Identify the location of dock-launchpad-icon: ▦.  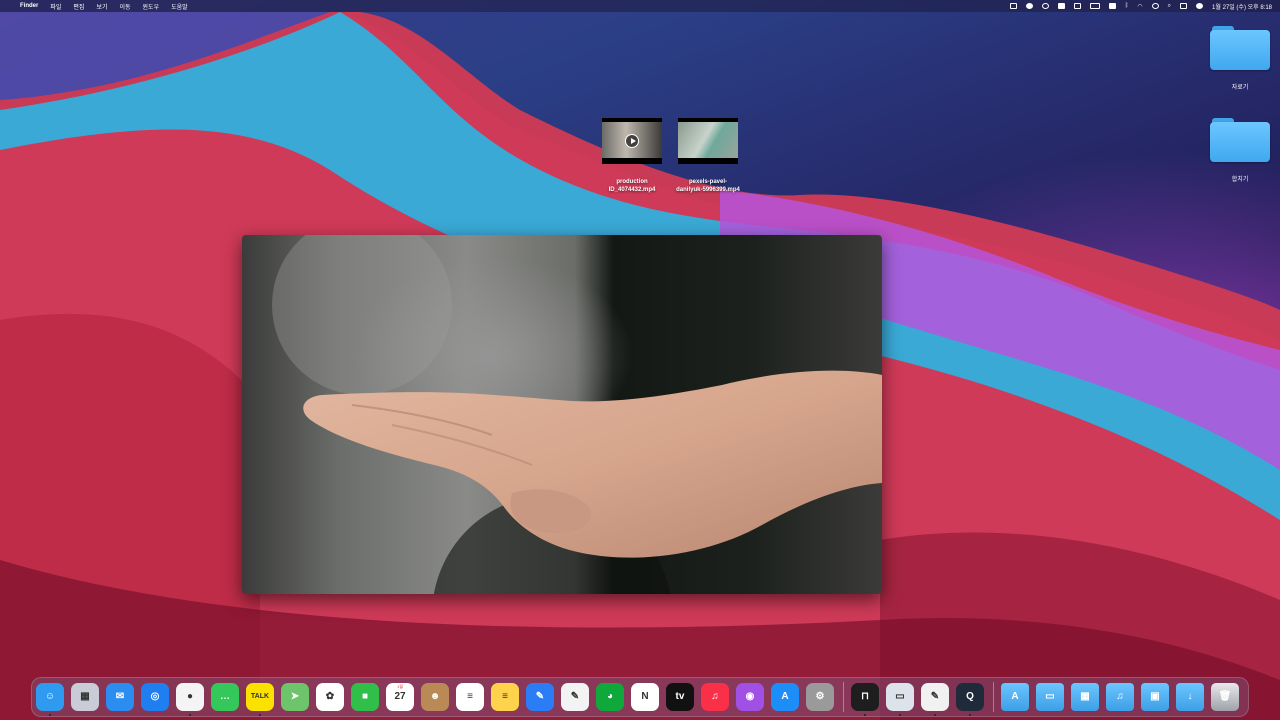
(85, 697).